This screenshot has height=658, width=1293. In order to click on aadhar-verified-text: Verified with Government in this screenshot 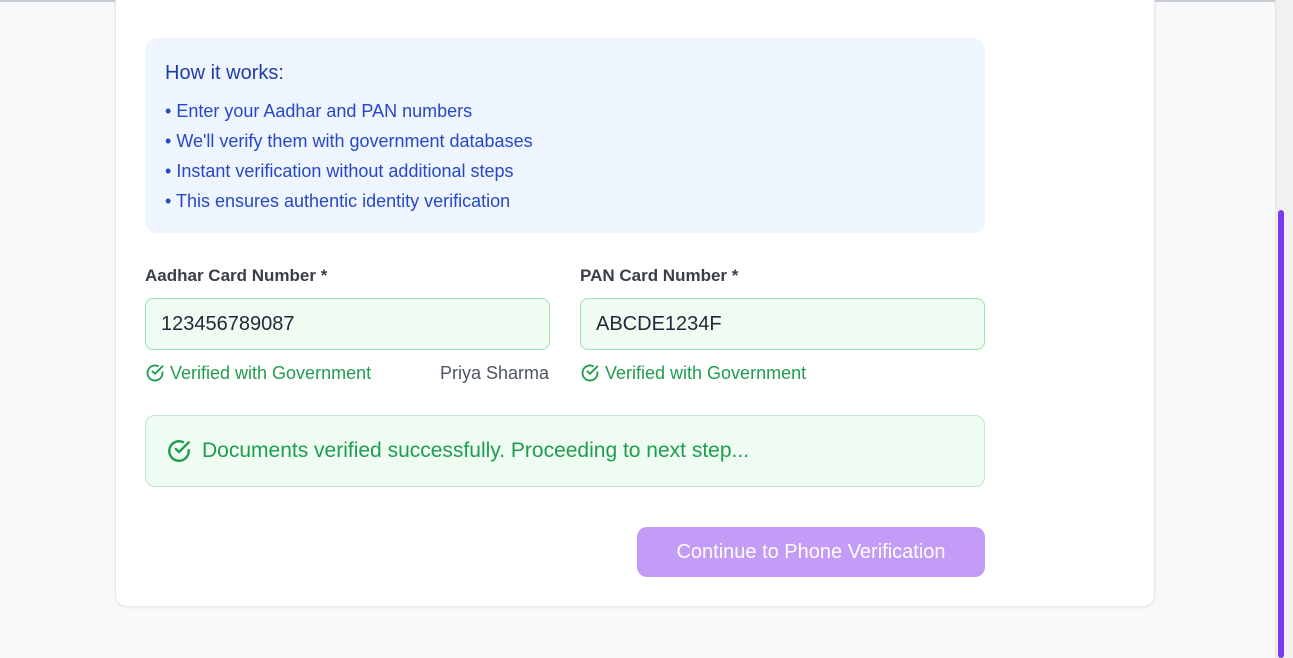, I will do `click(271, 372)`.